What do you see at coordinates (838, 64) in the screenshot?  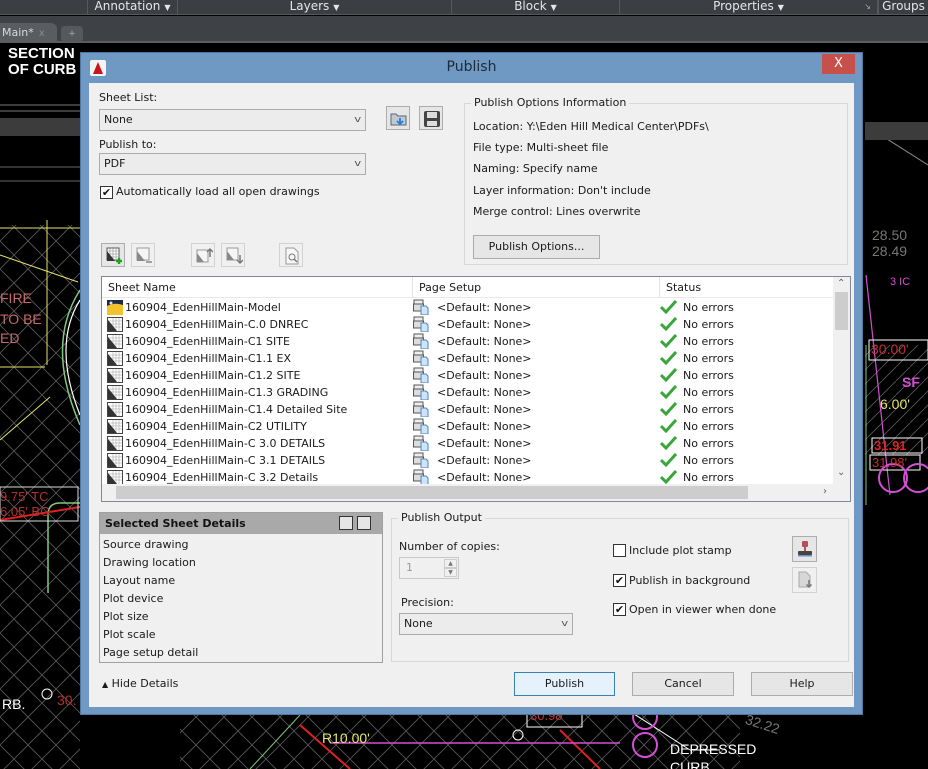 I see `close-button: X` at bounding box center [838, 64].